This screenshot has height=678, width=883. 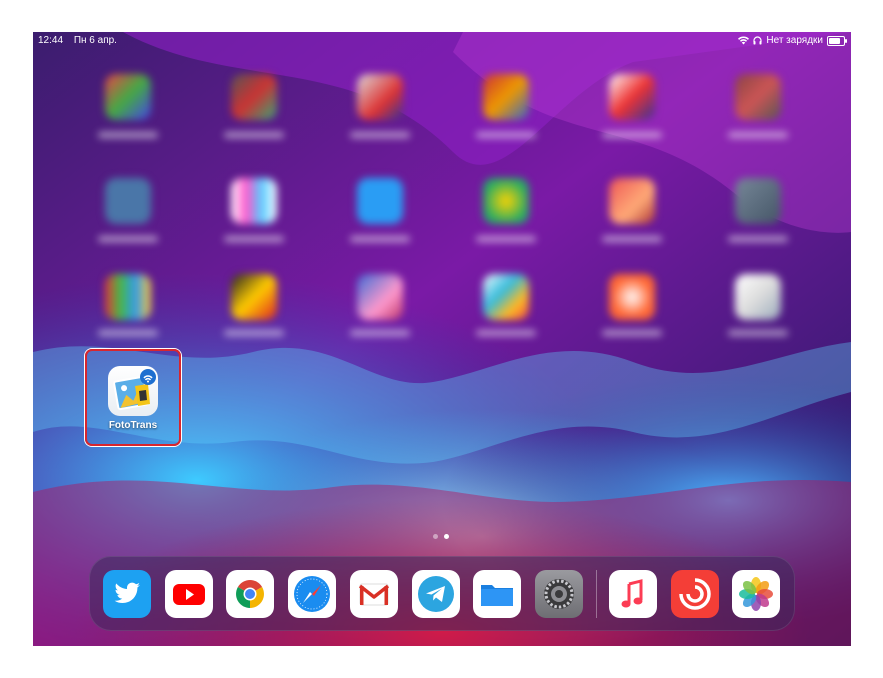 I want to click on dock, so click(x=442, y=593).